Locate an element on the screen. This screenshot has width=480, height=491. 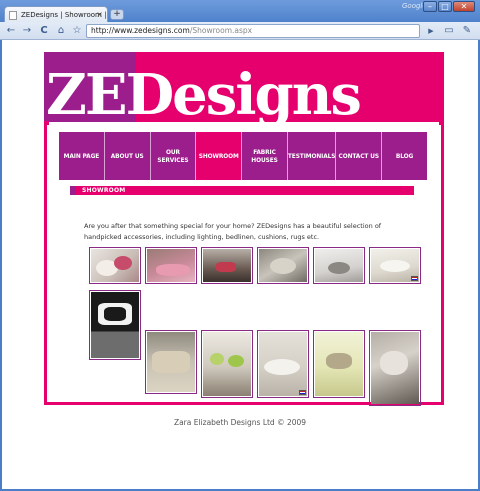
minimize-button: – is located at coordinates (430, 6).